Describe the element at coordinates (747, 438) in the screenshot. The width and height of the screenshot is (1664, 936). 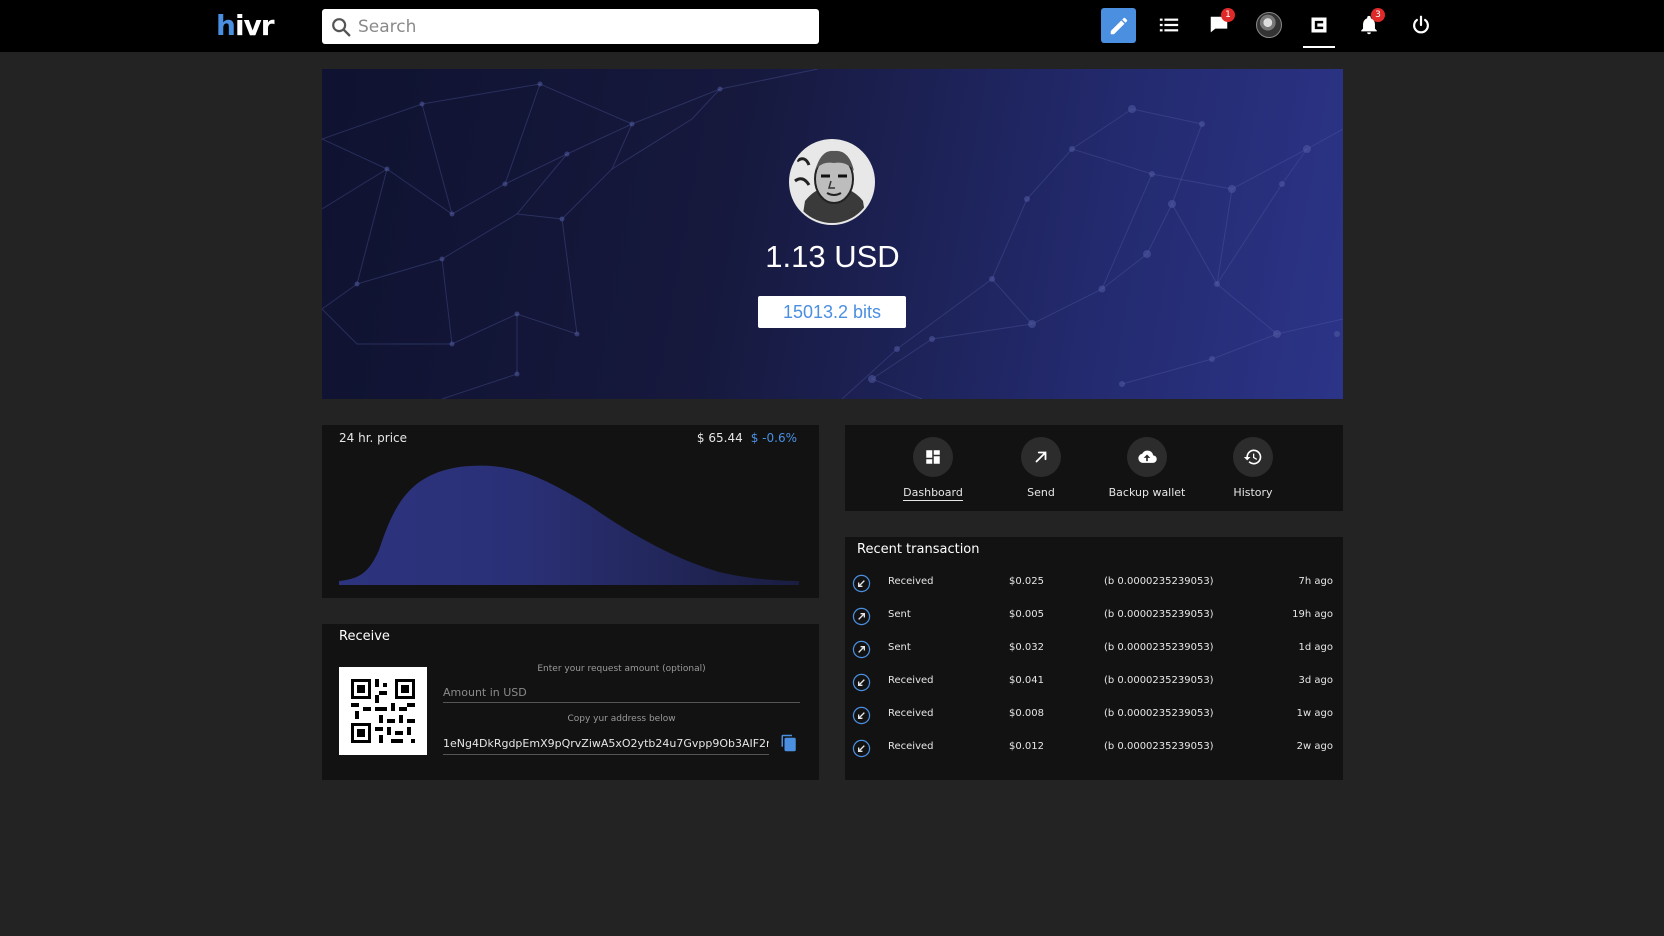
I see `price-value-group: $ 65.44 $ -0.6%` at that location.